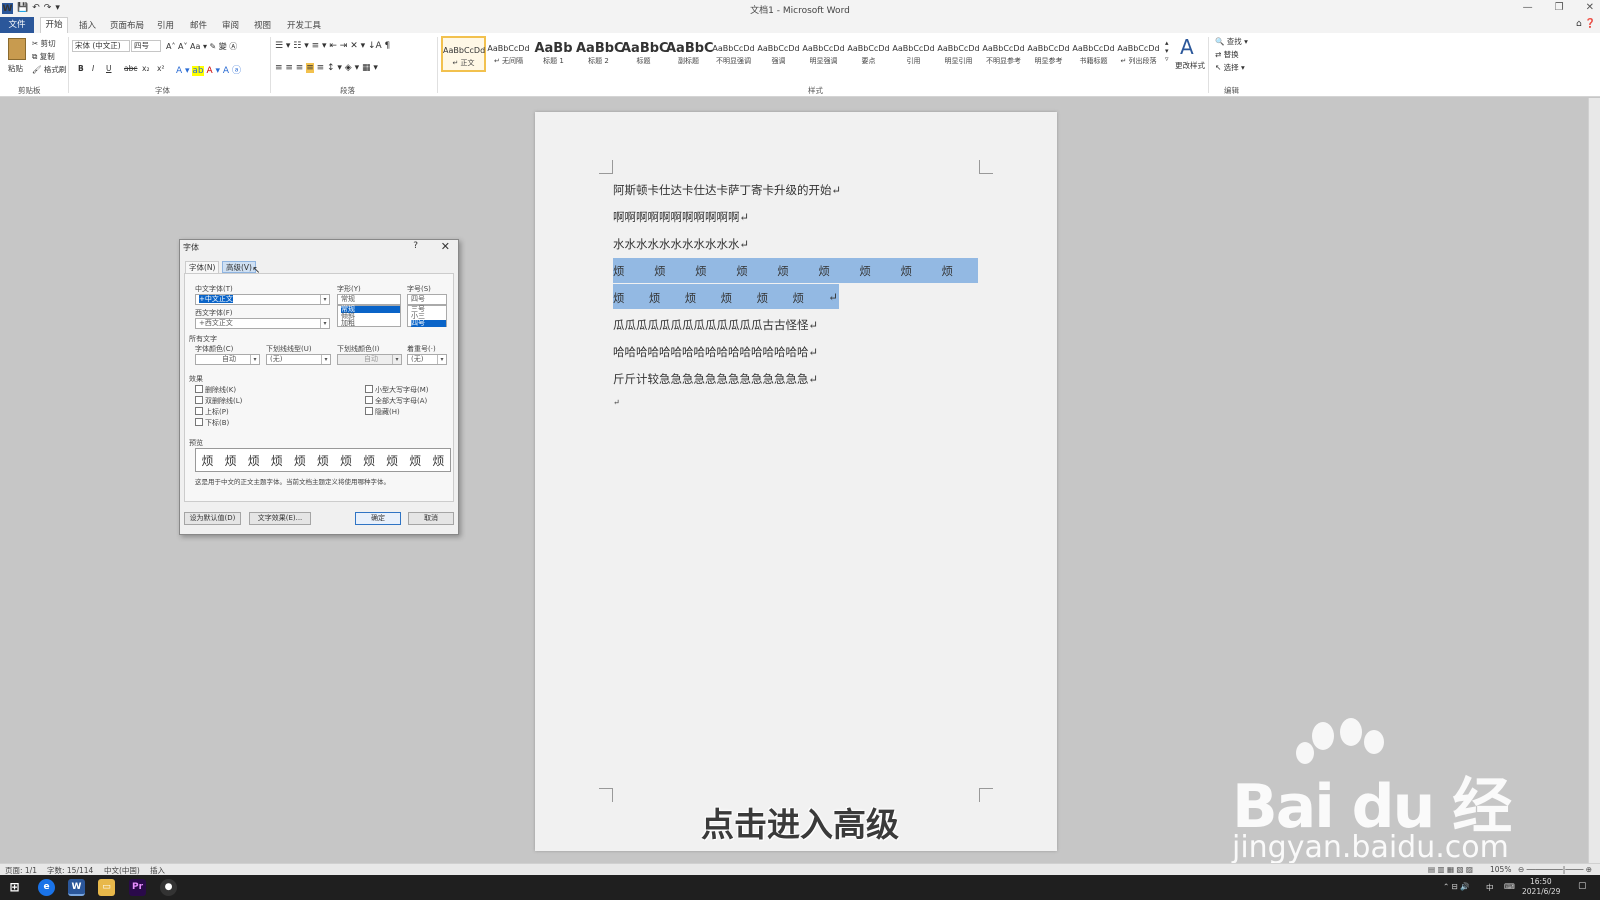 The height and width of the screenshot is (900, 1600). I want to click on small-caps-checkbox: 小型大写字母(M), so click(397, 390).